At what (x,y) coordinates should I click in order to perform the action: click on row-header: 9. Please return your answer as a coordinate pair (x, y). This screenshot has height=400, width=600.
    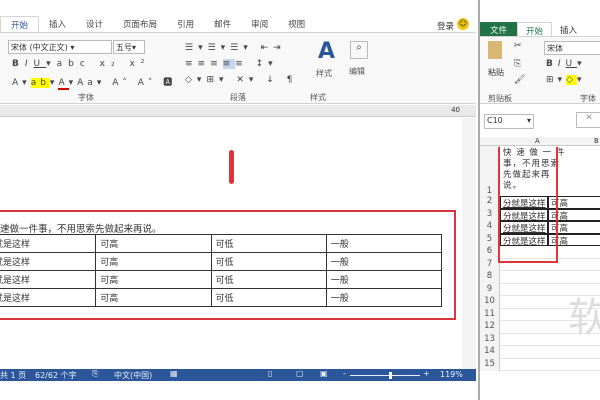
    Looking at the image, I should click on (490, 289).